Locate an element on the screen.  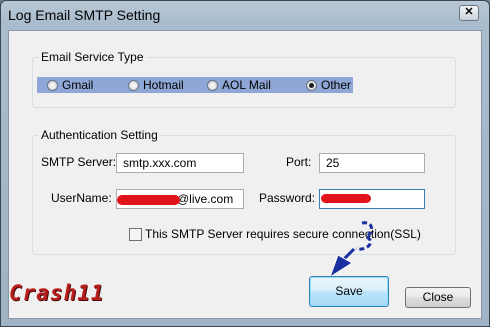
radio-aol: AOL Mail is located at coordinates (239, 85).